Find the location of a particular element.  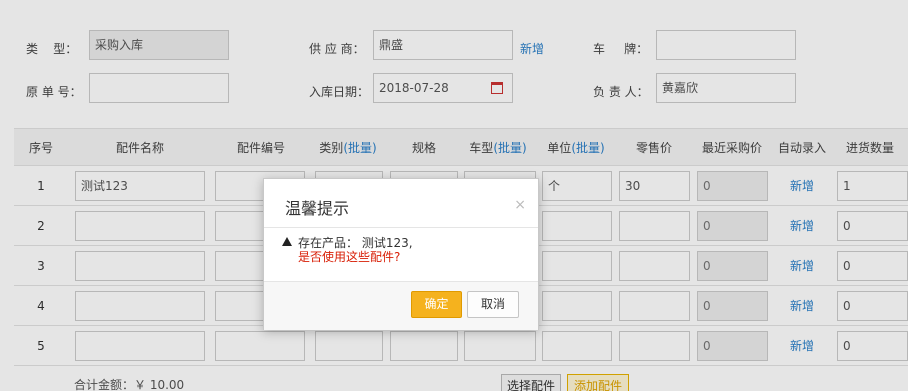

dialog-message-line2: 是否使用这些配件? is located at coordinates (349, 257).